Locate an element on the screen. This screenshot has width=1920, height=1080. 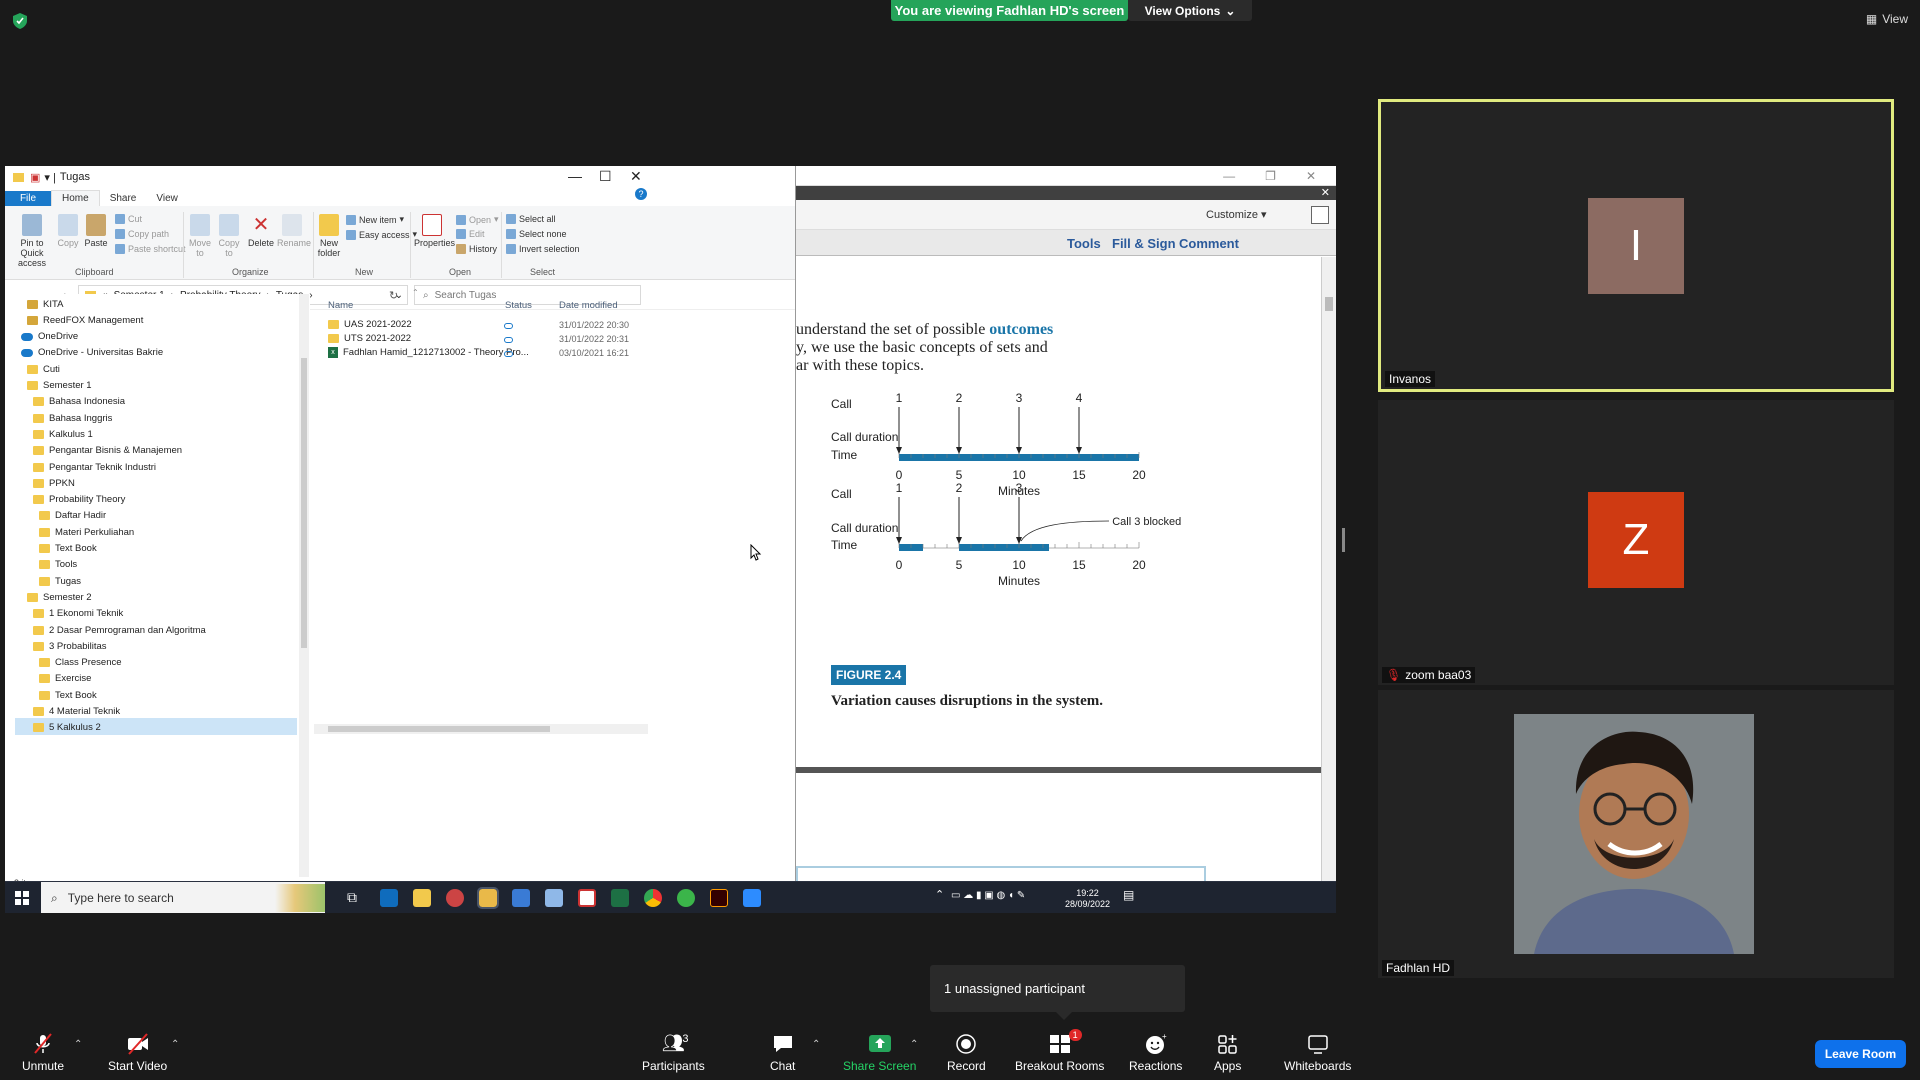
expand-icon is located at coordinates (1320, 215).